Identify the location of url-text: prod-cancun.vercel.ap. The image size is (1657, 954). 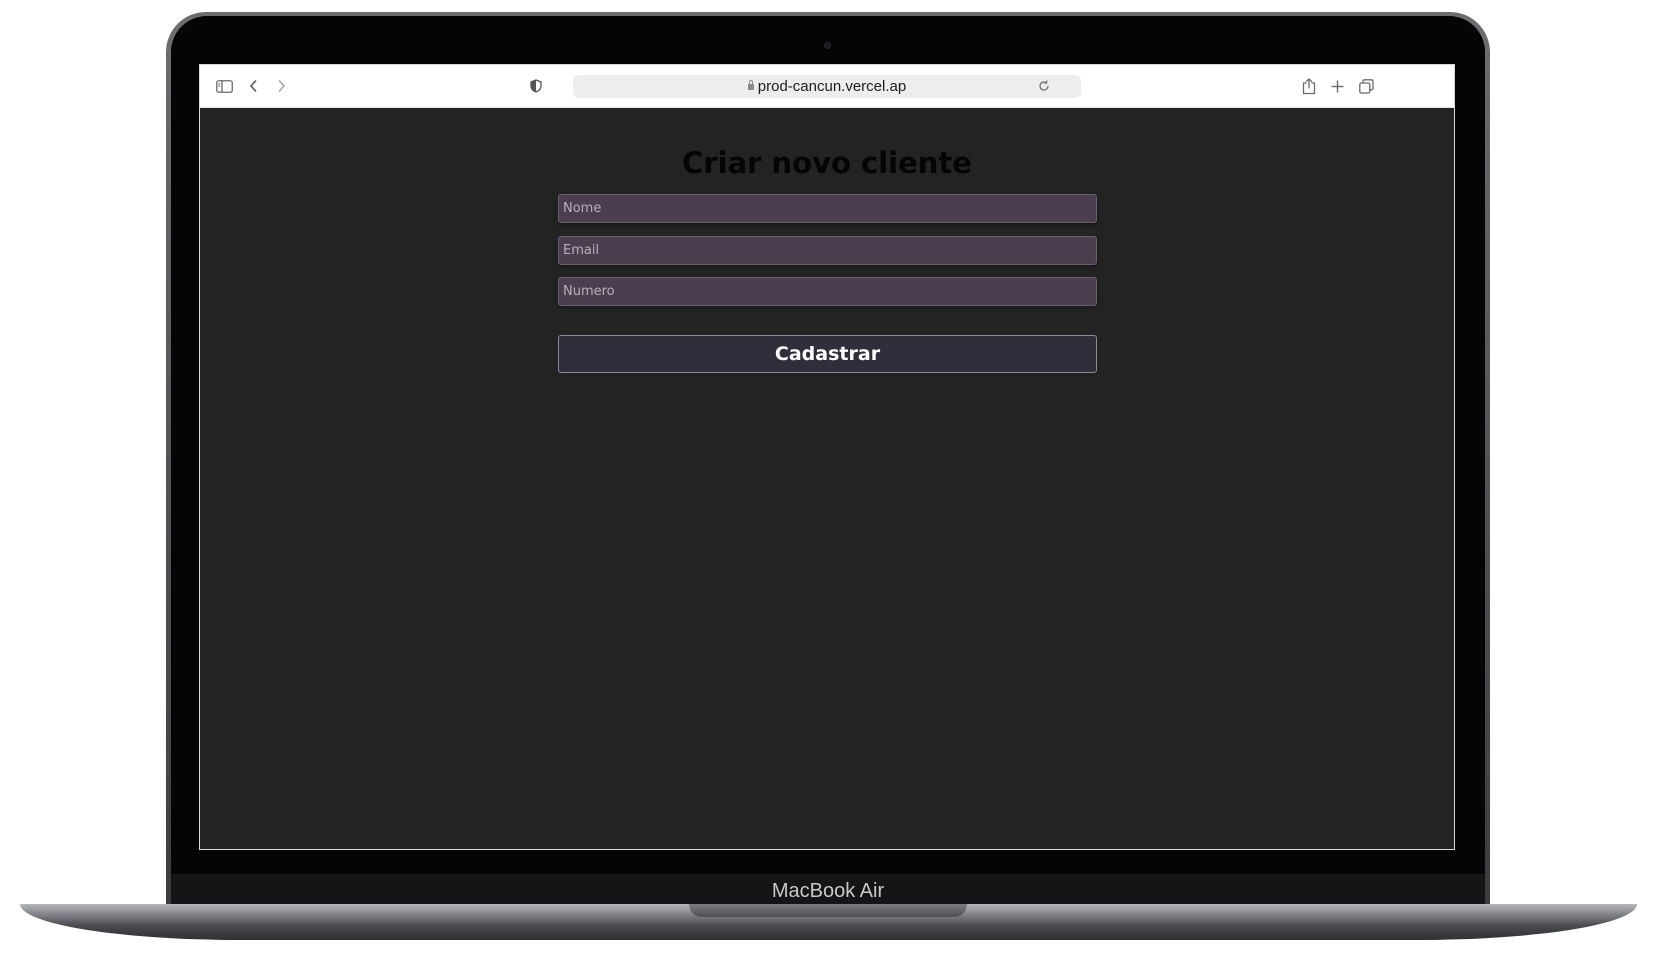
(832, 86).